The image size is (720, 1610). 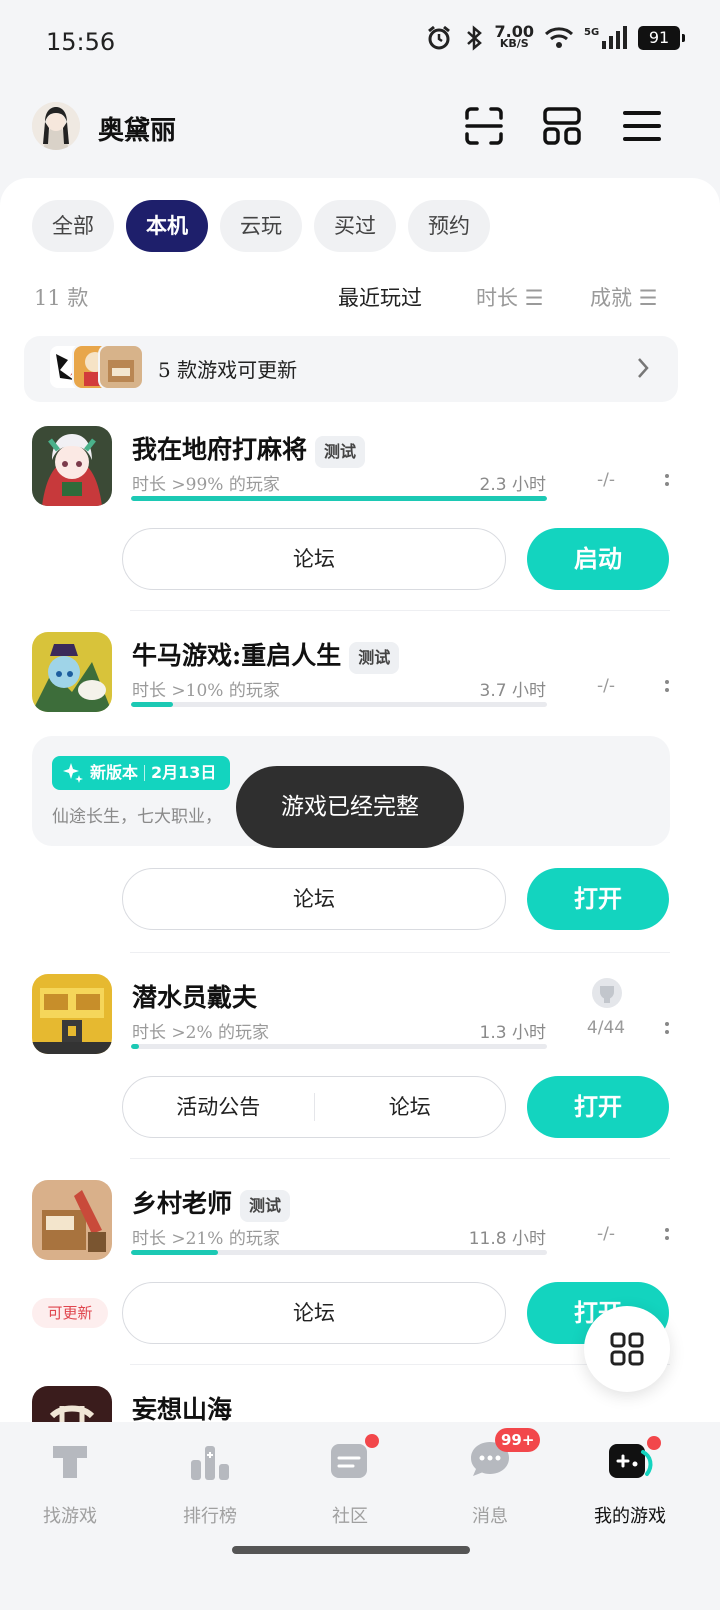 What do you see at coordinates (137, 128) in the screenshot?
I see `user-name: 奥黛丽` at bounding box center [137, 128].